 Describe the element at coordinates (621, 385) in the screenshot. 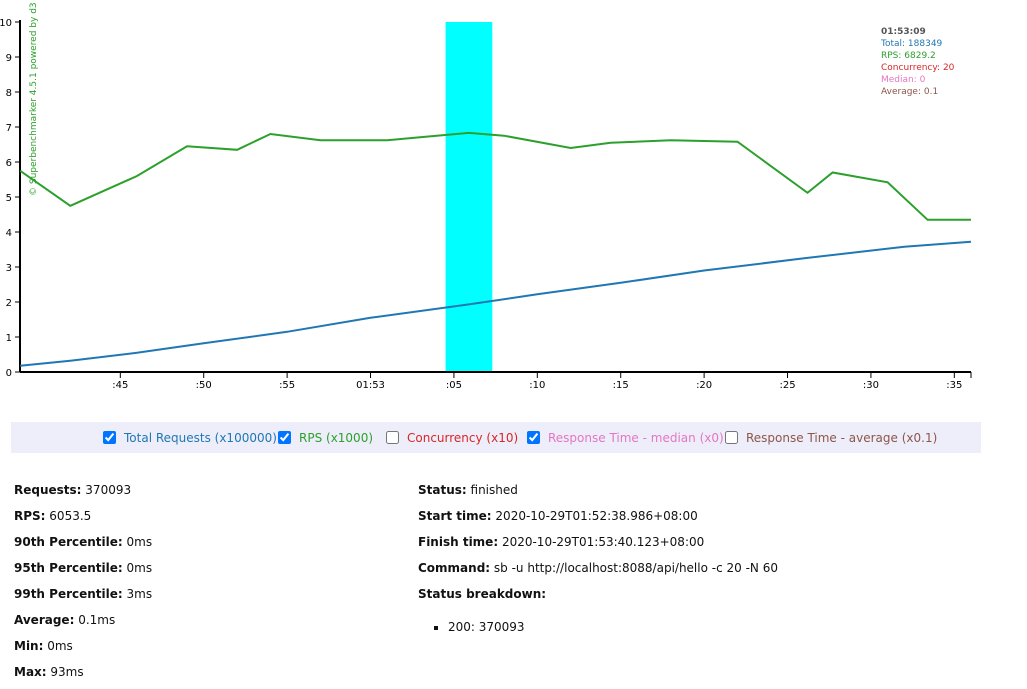

I see `x-tick-label: :15` at that location.